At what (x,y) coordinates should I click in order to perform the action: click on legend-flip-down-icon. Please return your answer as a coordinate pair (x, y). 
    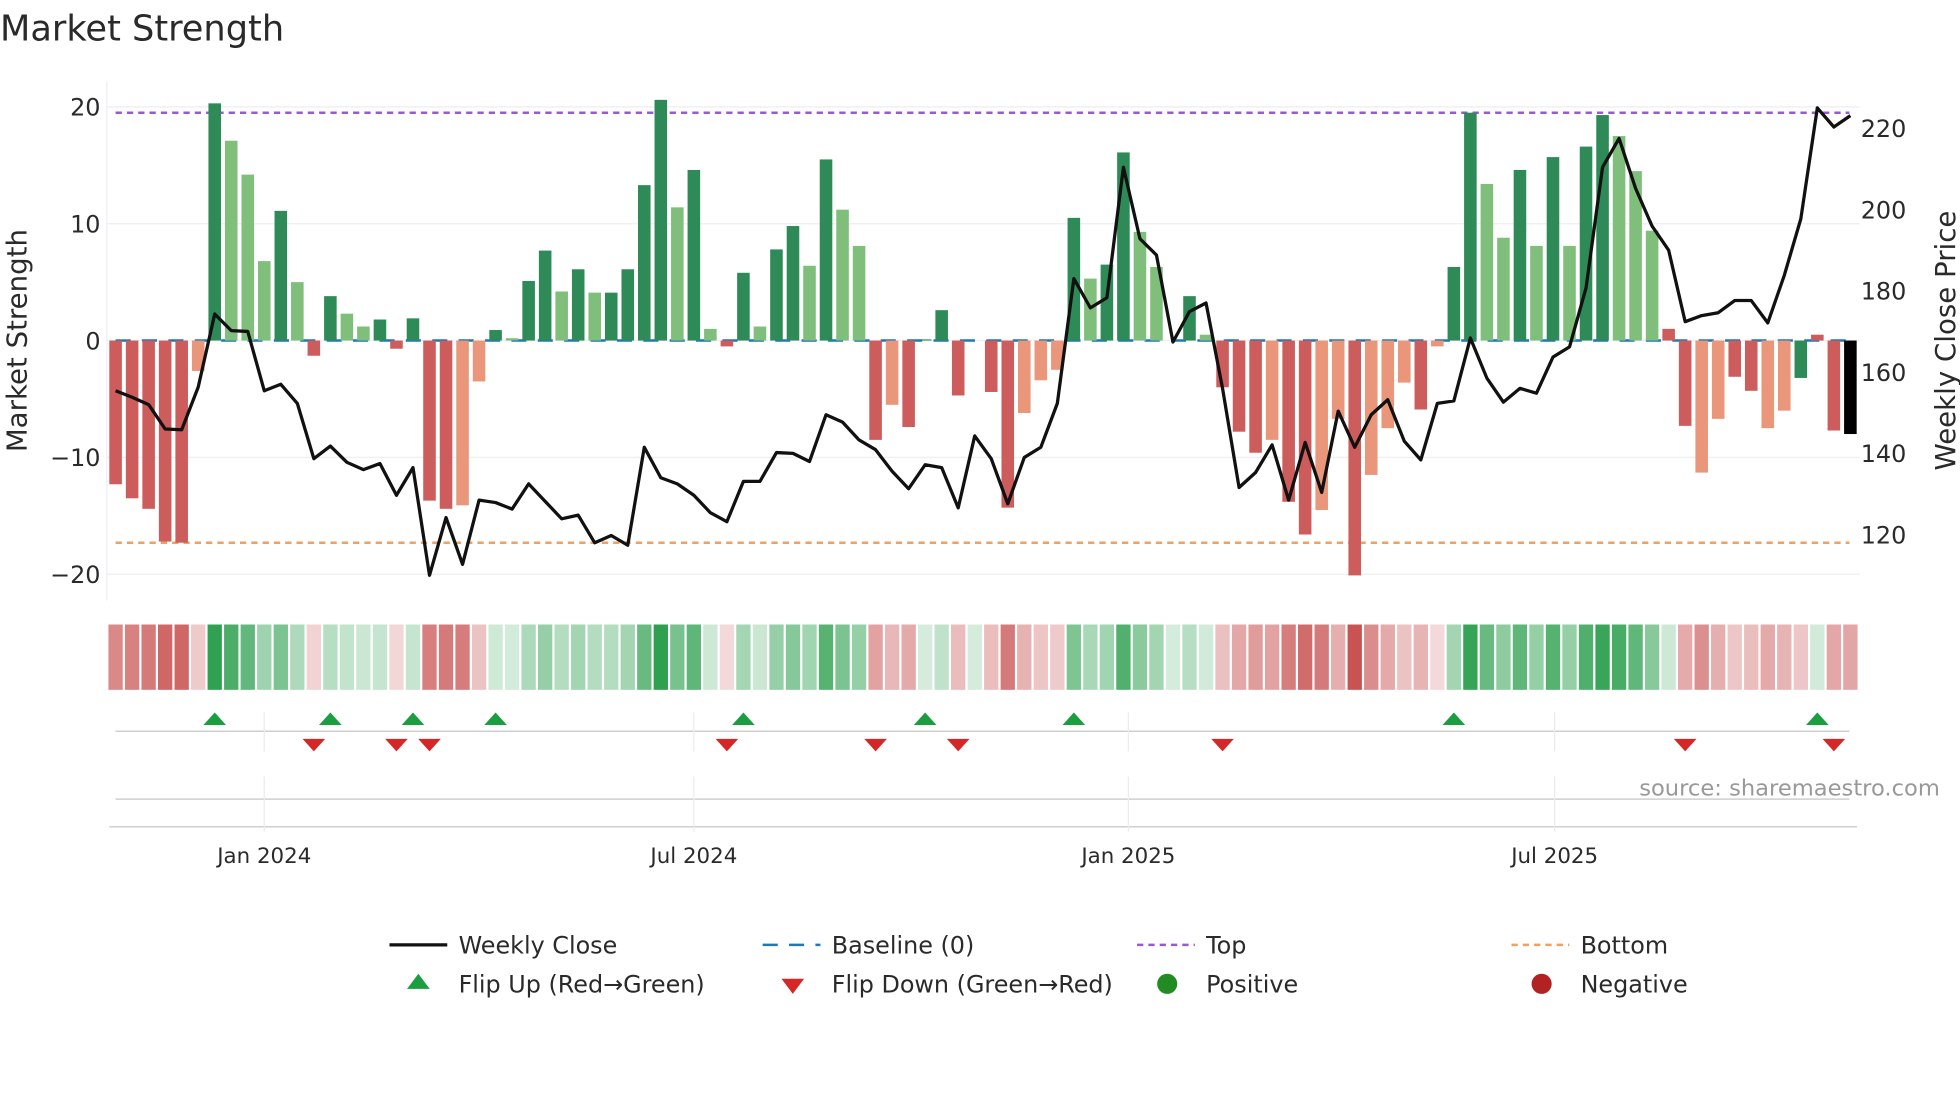
    Looking at the image, I should click on (793, 986).